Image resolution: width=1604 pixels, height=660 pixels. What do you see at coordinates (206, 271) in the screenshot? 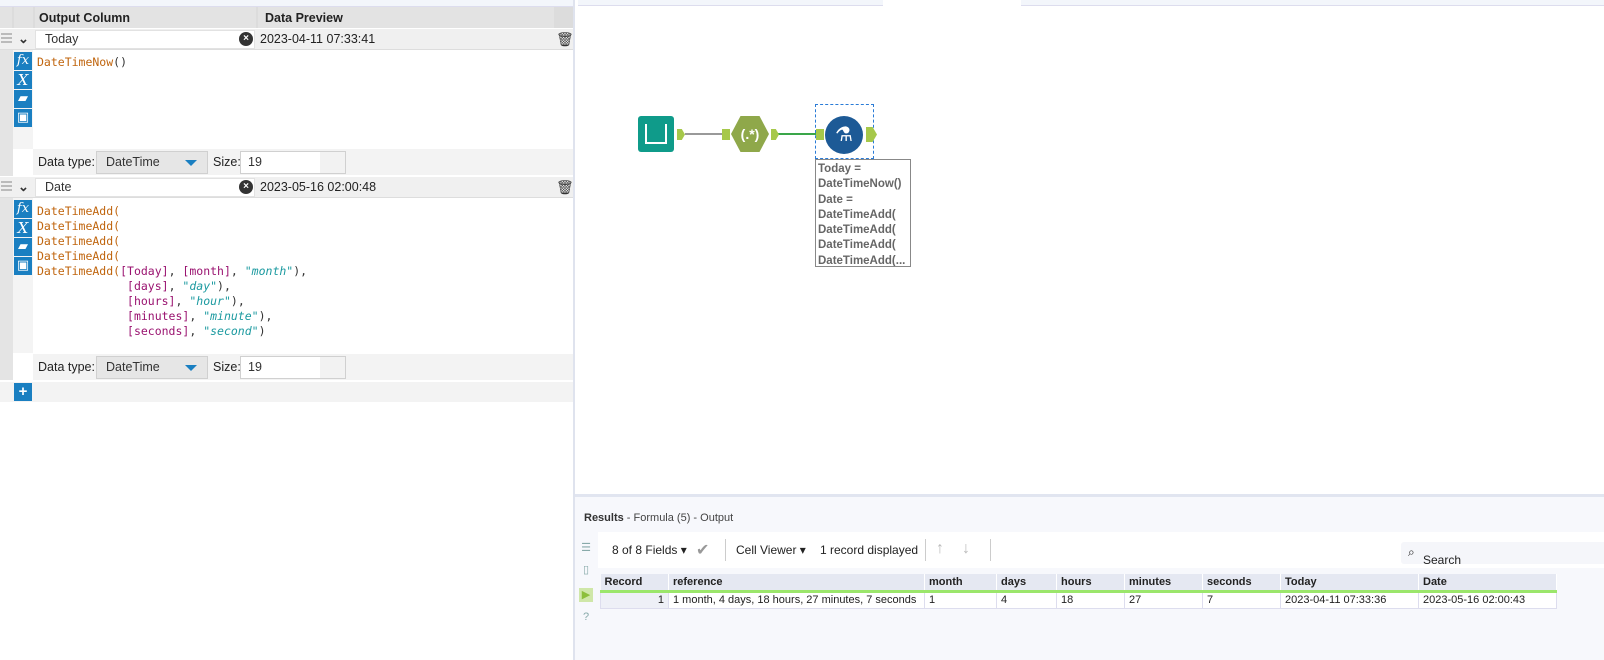
I see `code-token: [month]` at bounding box center [206, 271].